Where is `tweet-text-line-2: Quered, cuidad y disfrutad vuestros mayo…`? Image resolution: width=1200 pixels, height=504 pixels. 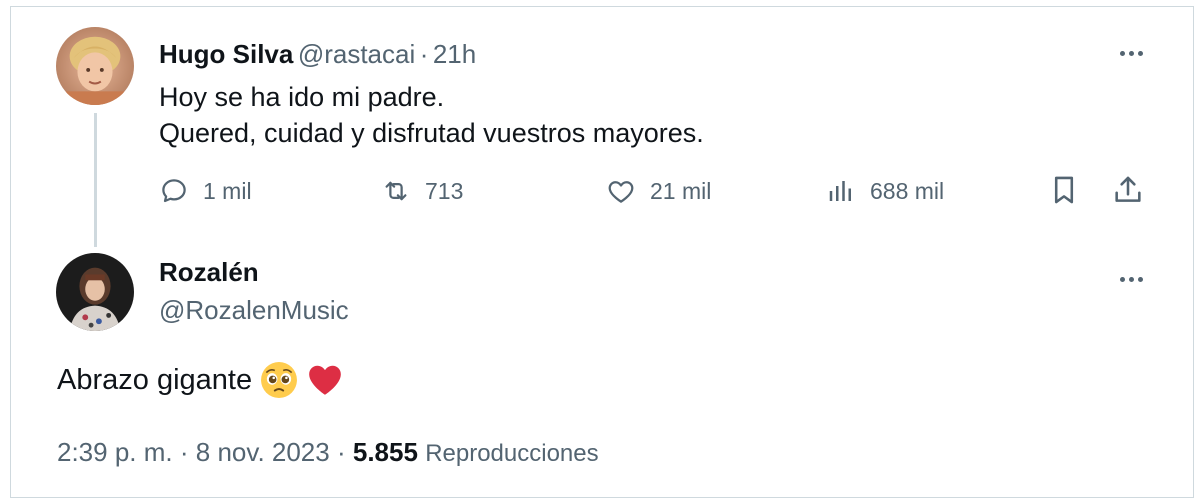 tweet-text-line-2: Quered, cuidad y disfrutad vuestros mayo… is located at coordinates (431, 133).